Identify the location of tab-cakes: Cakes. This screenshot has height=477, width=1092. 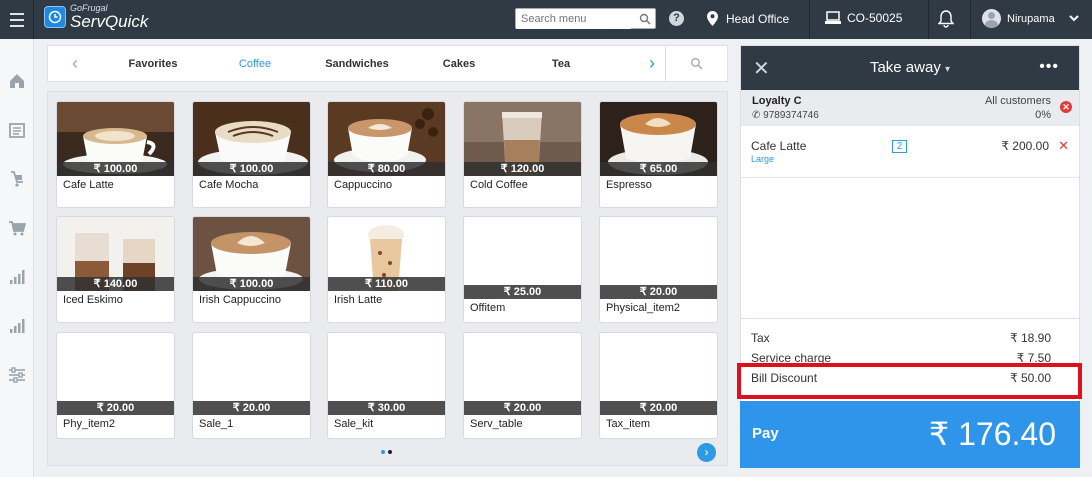
(459, 64).